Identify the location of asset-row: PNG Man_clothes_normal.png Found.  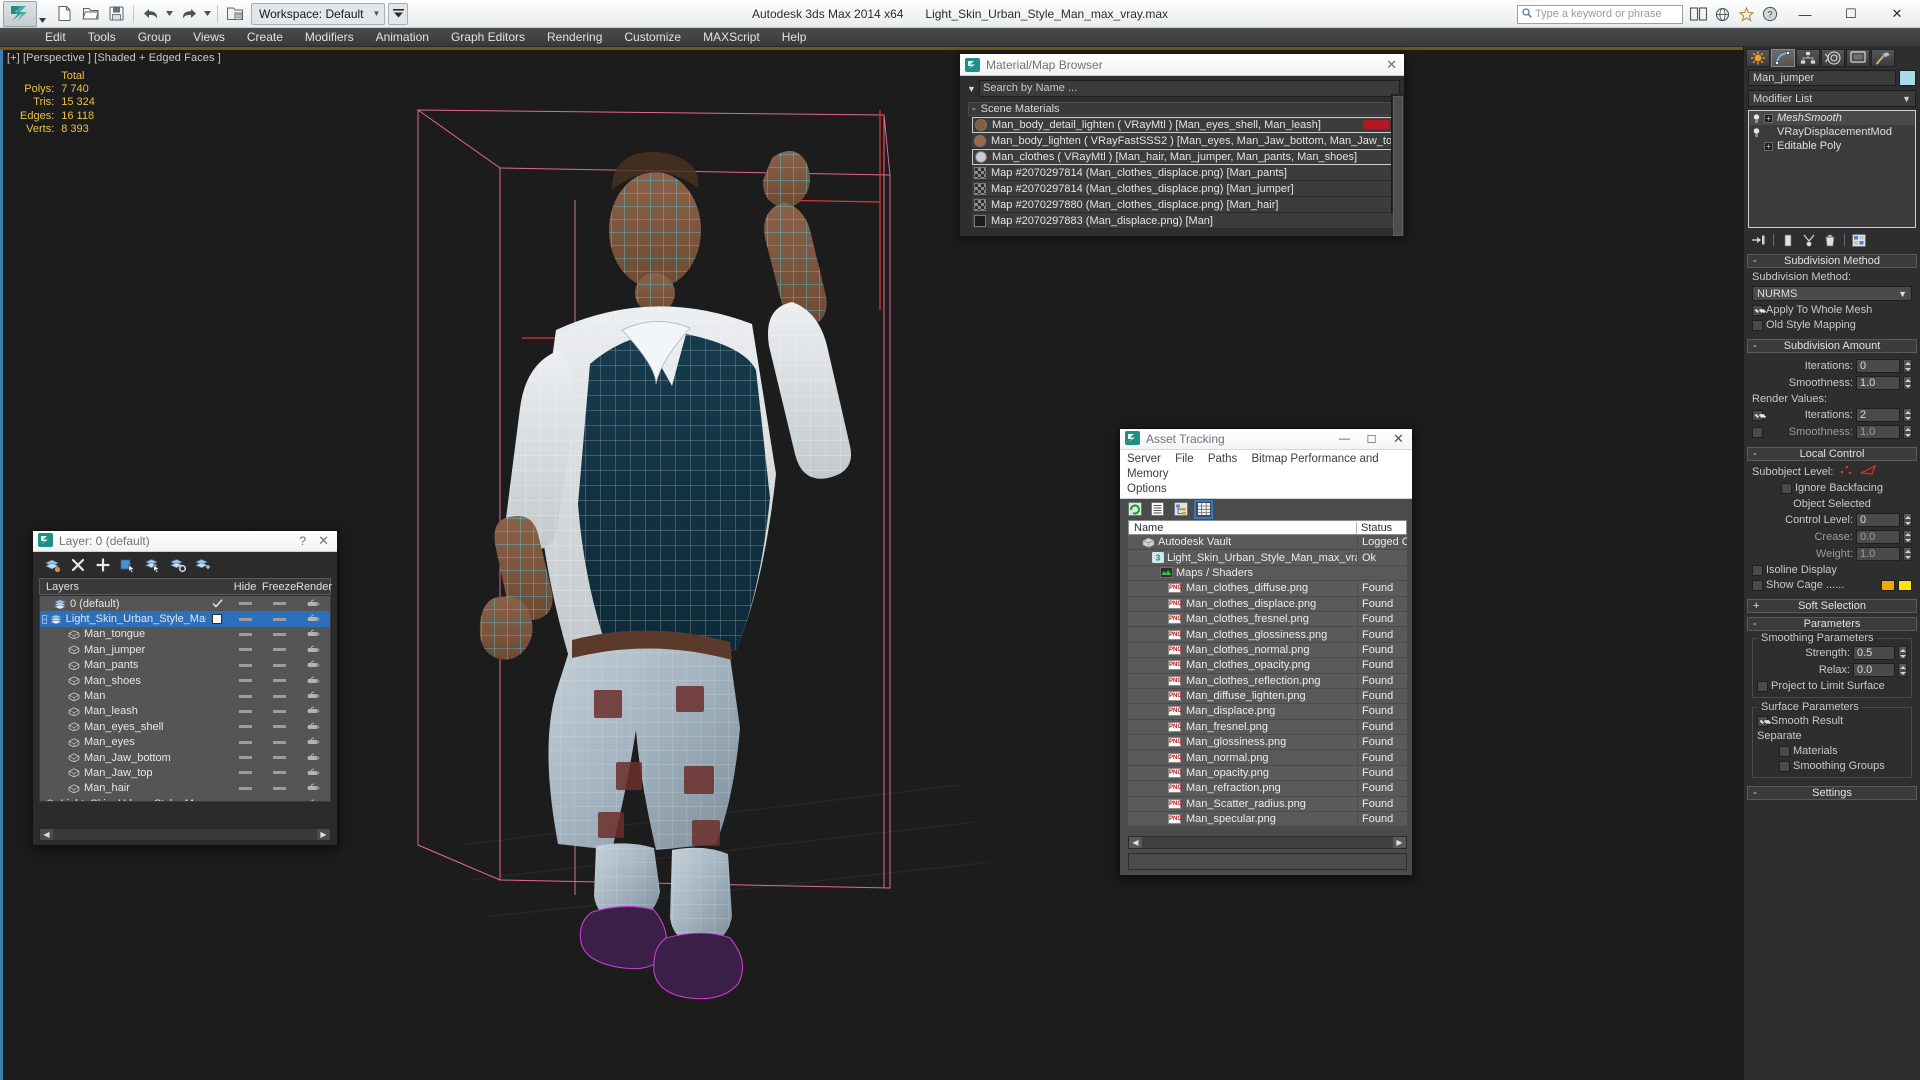
(1267, 650).